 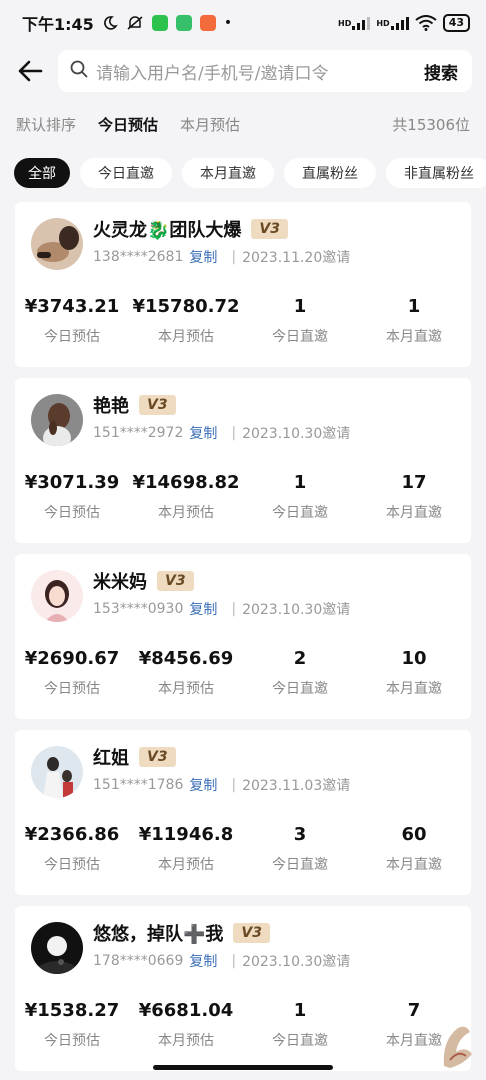 What do you see at coordinates (458, 1047) in the screenshot?
I see `watermark-logo` at bounding box center [458, 1047].